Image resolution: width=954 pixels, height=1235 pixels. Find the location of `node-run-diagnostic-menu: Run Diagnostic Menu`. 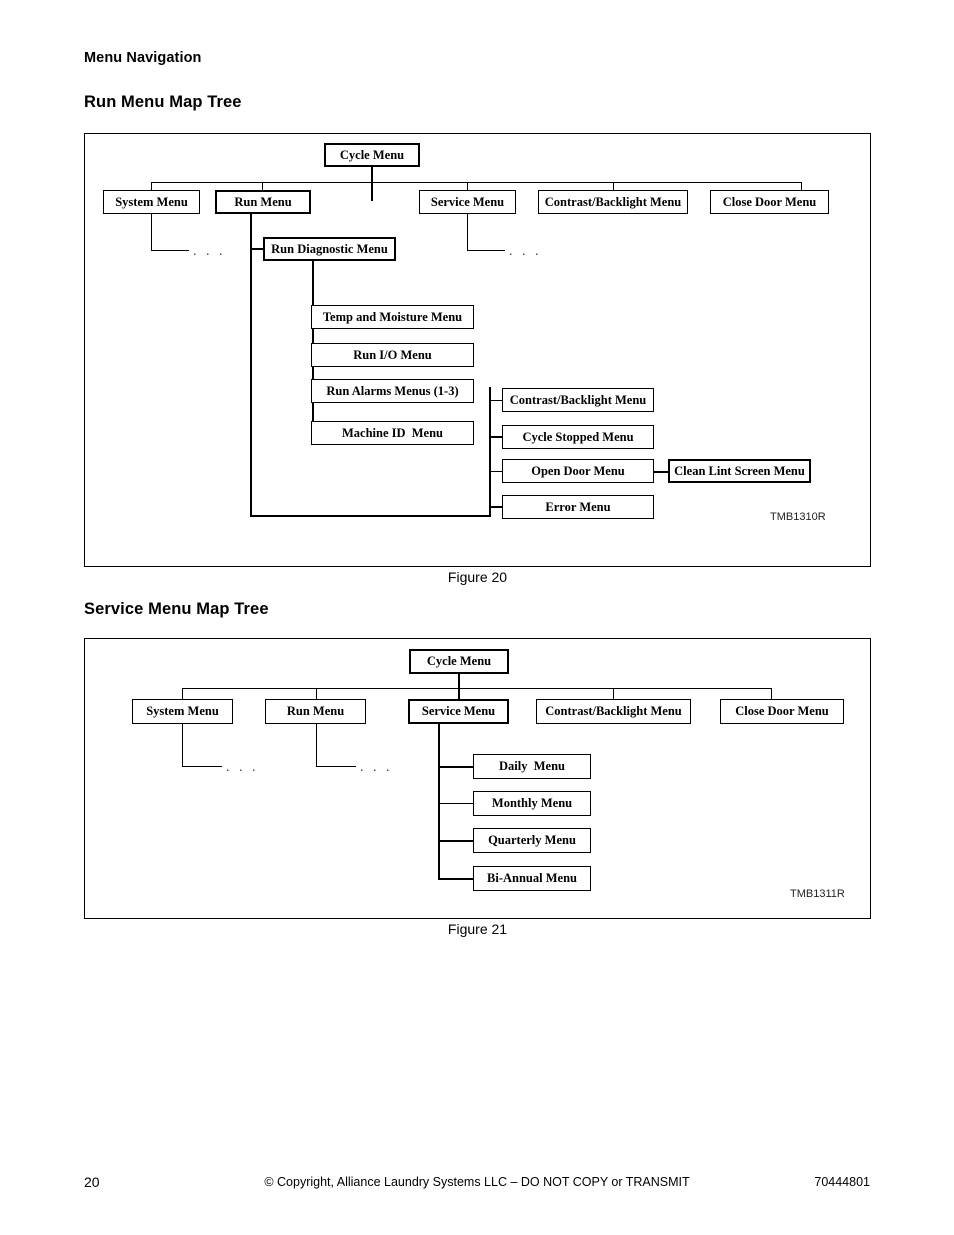

node-run-diagnostic-menu: Run Diagnostic Menu is located at coordinates (329, 249).